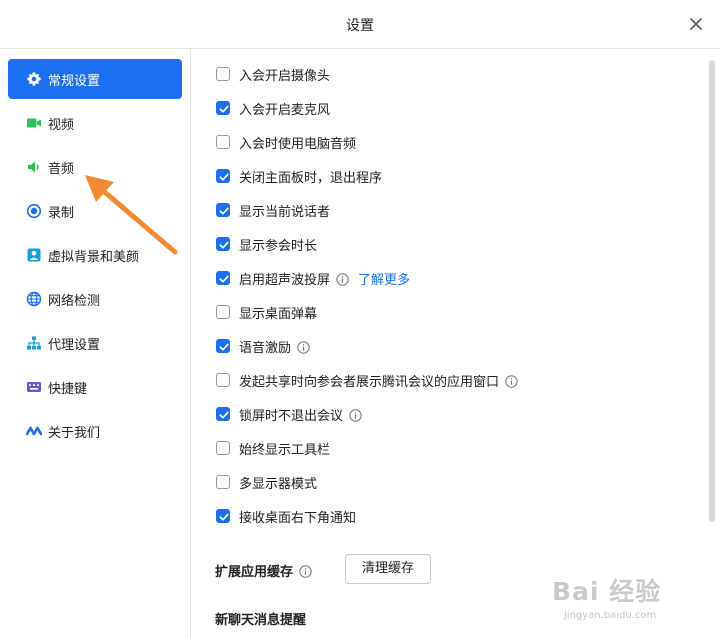 This screenshot has width=720, height=637. Describe the element at coordinates (278, 484) in the screenshot. I see `option-label: 多显示器模式` at that location.